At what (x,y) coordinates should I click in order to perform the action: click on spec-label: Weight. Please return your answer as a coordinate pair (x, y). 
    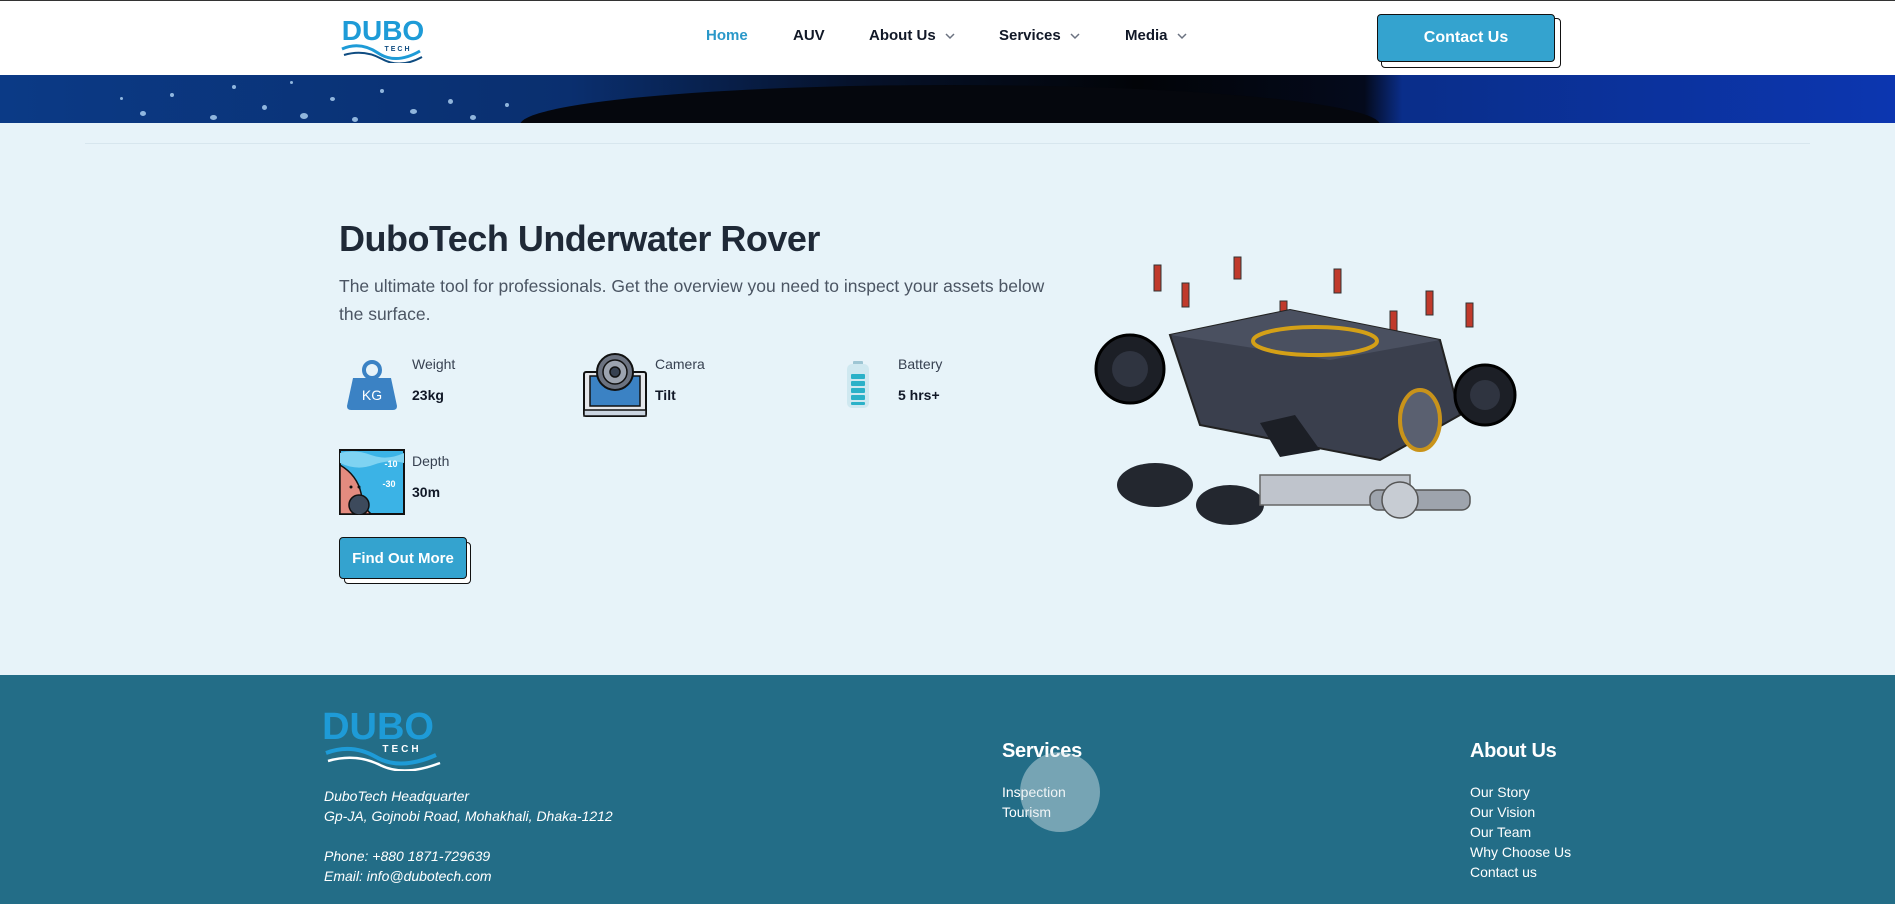
    Looking at the image, I should click on (434, 364).